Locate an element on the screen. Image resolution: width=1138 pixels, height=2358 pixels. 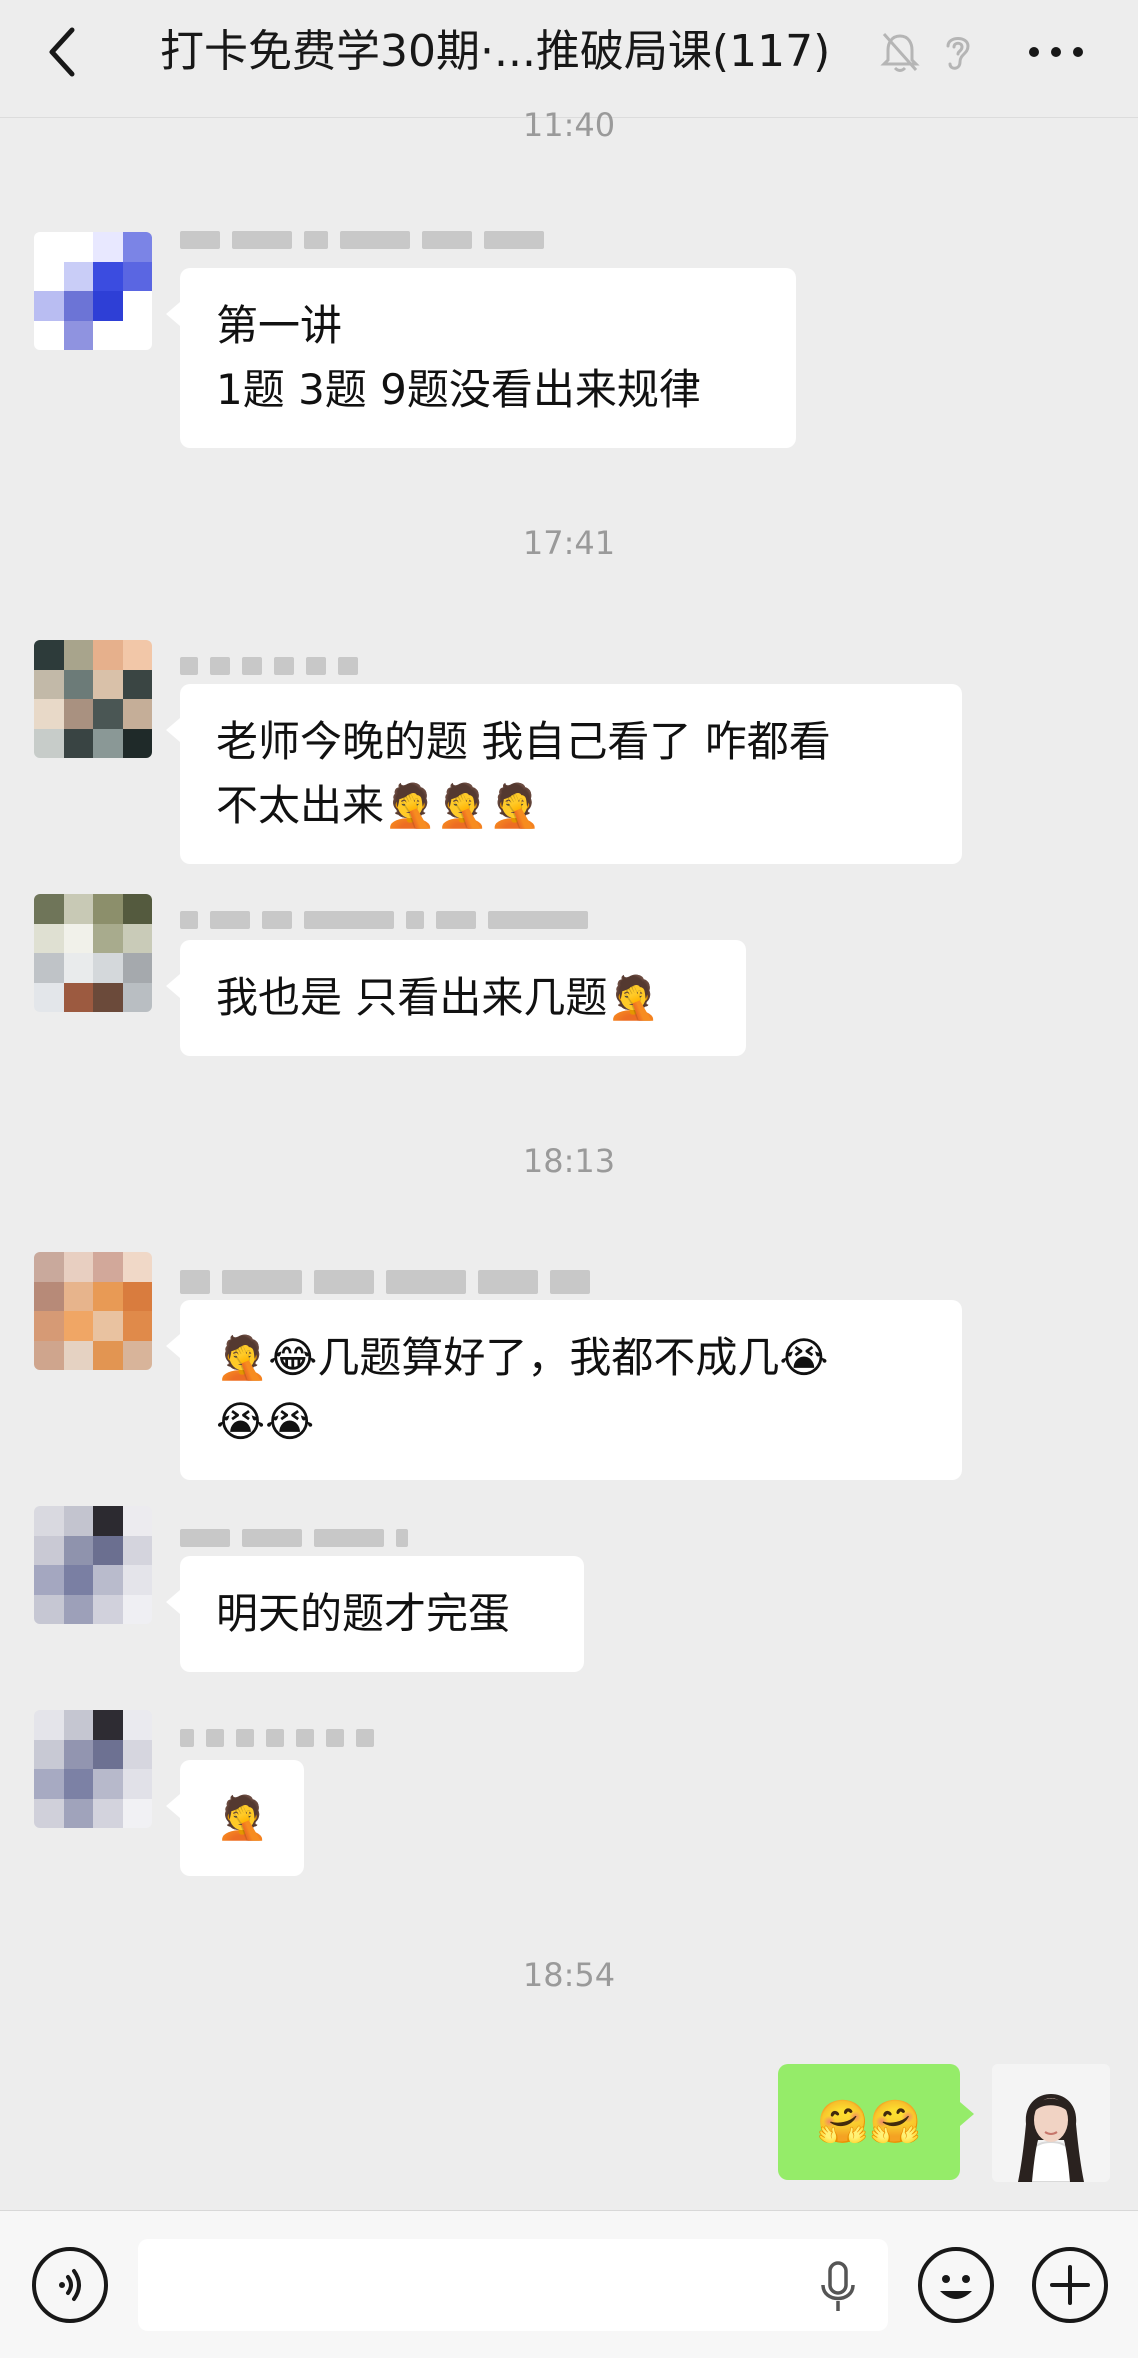
message-bubble: 🤦 is located at coordinates (235, 1818).